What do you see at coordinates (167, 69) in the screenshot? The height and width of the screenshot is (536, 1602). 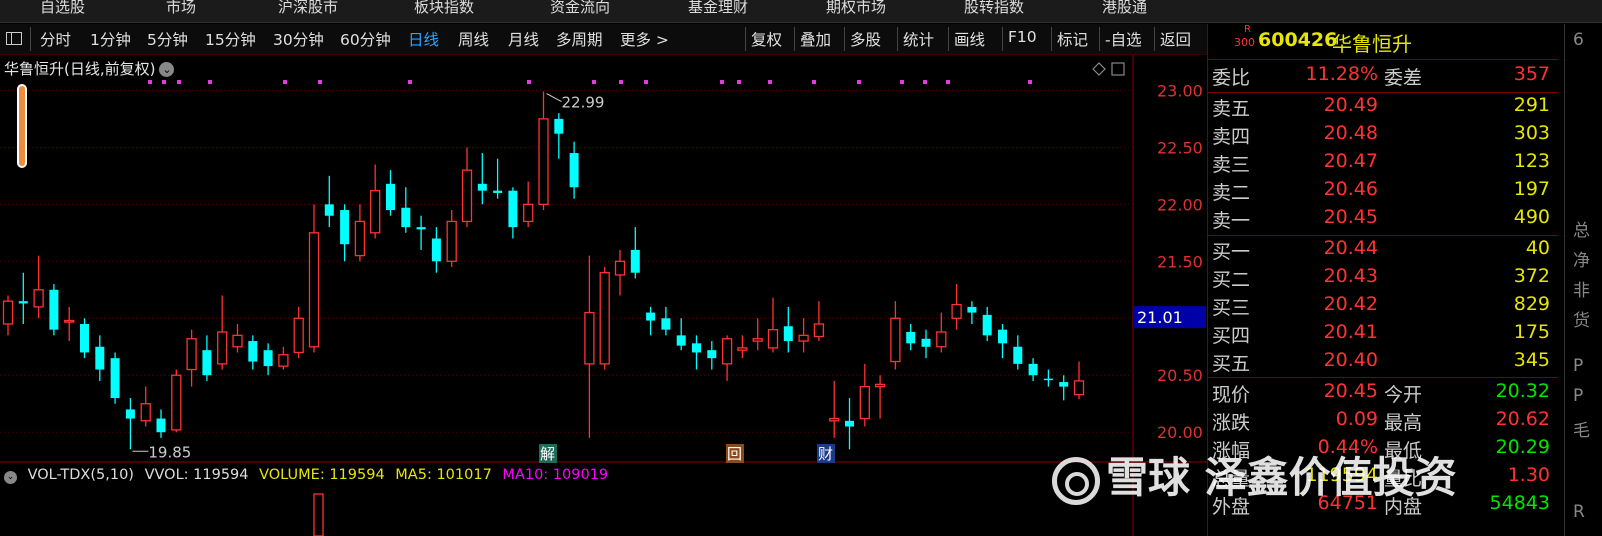 I see `chevron-down-icon: ⌄` at bounding box center [167, 69].